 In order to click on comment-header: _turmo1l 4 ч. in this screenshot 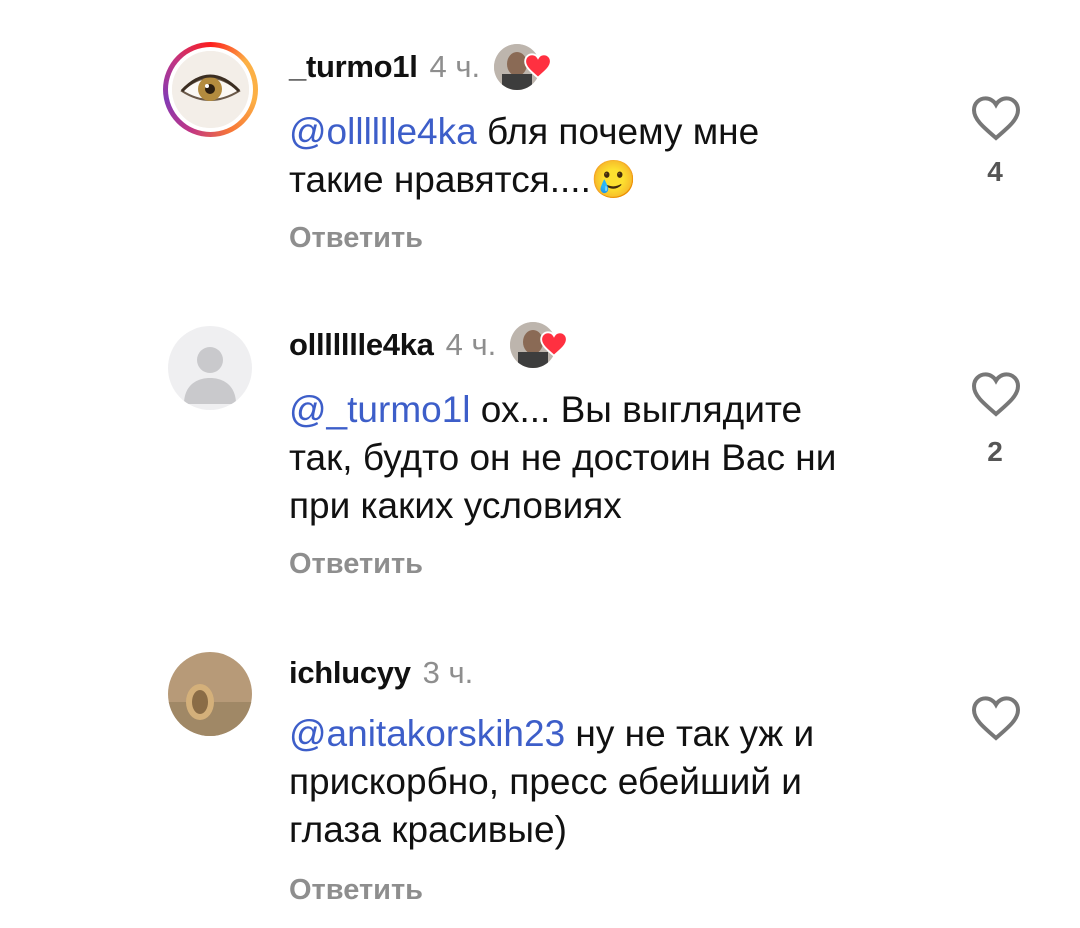, I will do `click(422, 67)`.